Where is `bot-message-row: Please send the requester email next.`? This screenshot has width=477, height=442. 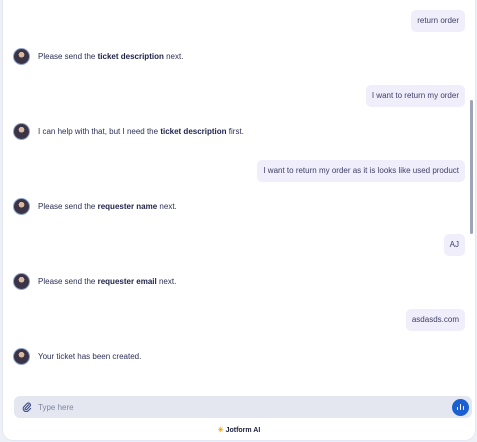
bot-message-row: Please send the requester email next. is located at coordinates (239, 281).